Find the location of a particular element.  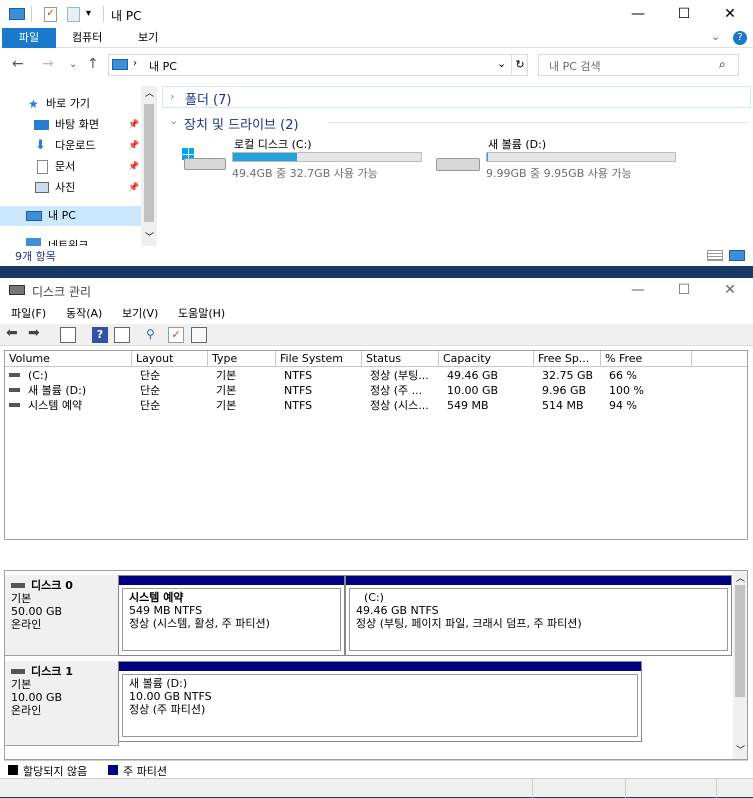

disk-name: 디스크 0 is located at coordinates (52, 585).